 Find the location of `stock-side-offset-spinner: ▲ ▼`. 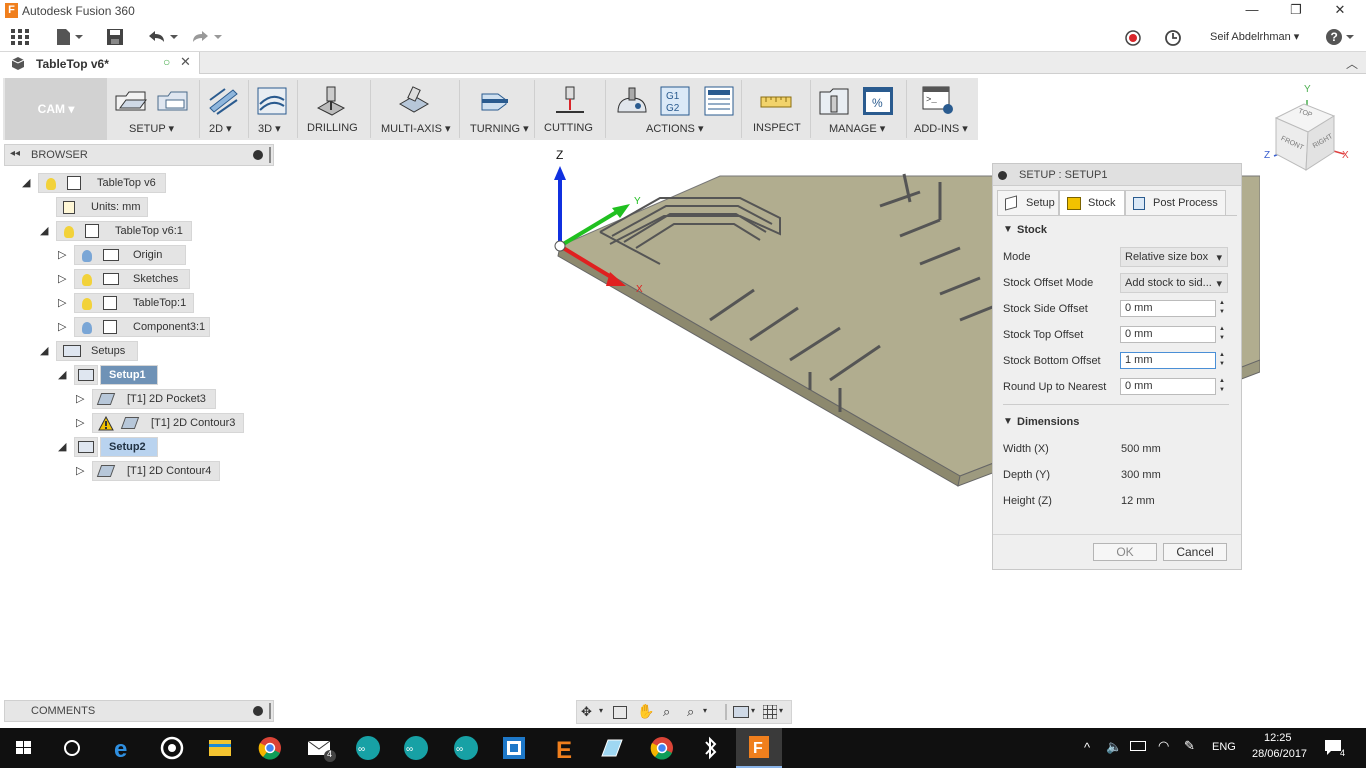

stock-side-offset-spinner: ▲ ▼ is located at coordinates (1222, 308).